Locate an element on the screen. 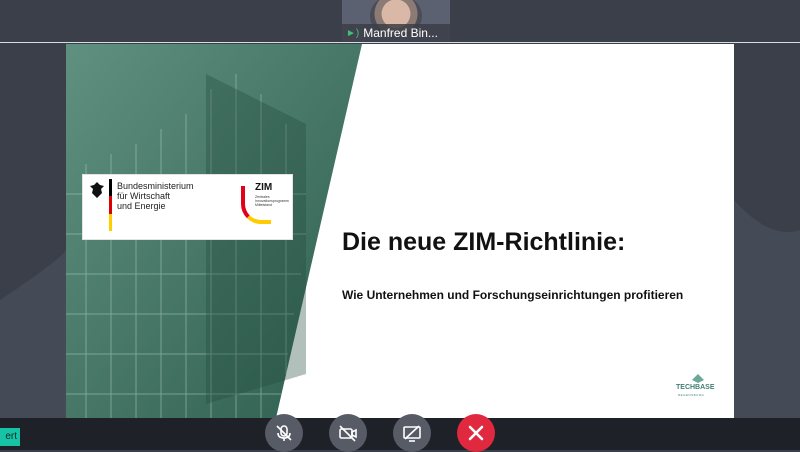 Image resolution: width=800 pixels, height=452 pixels. techbase-logo: TECHBASE REGENSBURG is located at coordinates (698, 385).